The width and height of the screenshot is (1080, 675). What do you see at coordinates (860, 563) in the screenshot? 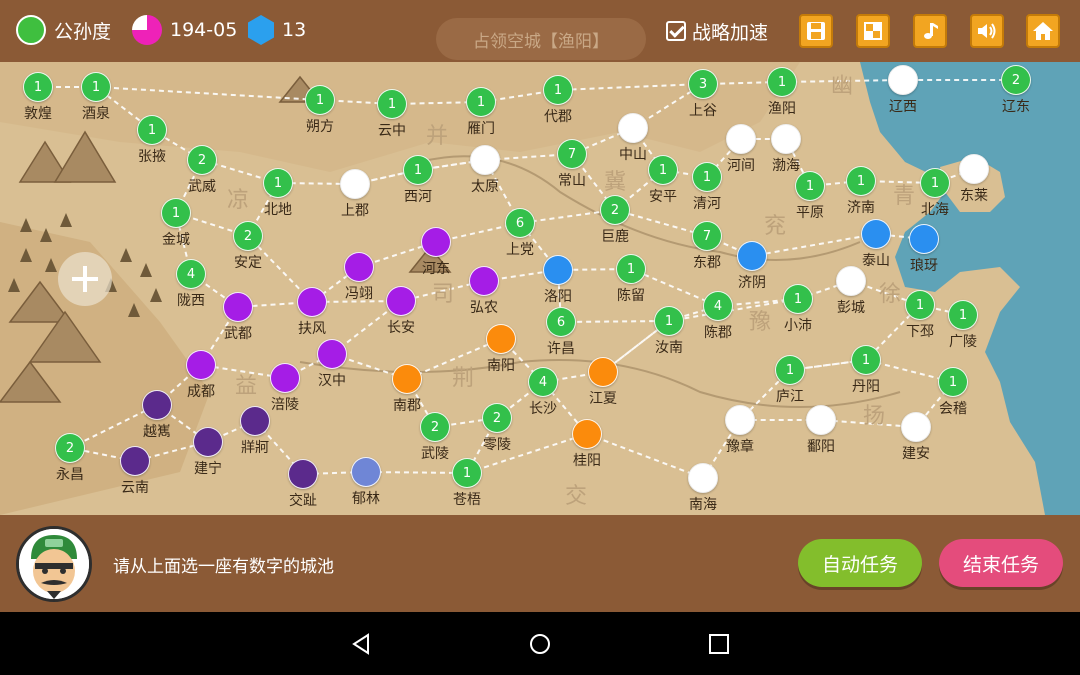
I see `auto-task-button: 自动任务` at bounding box center [860, 563].